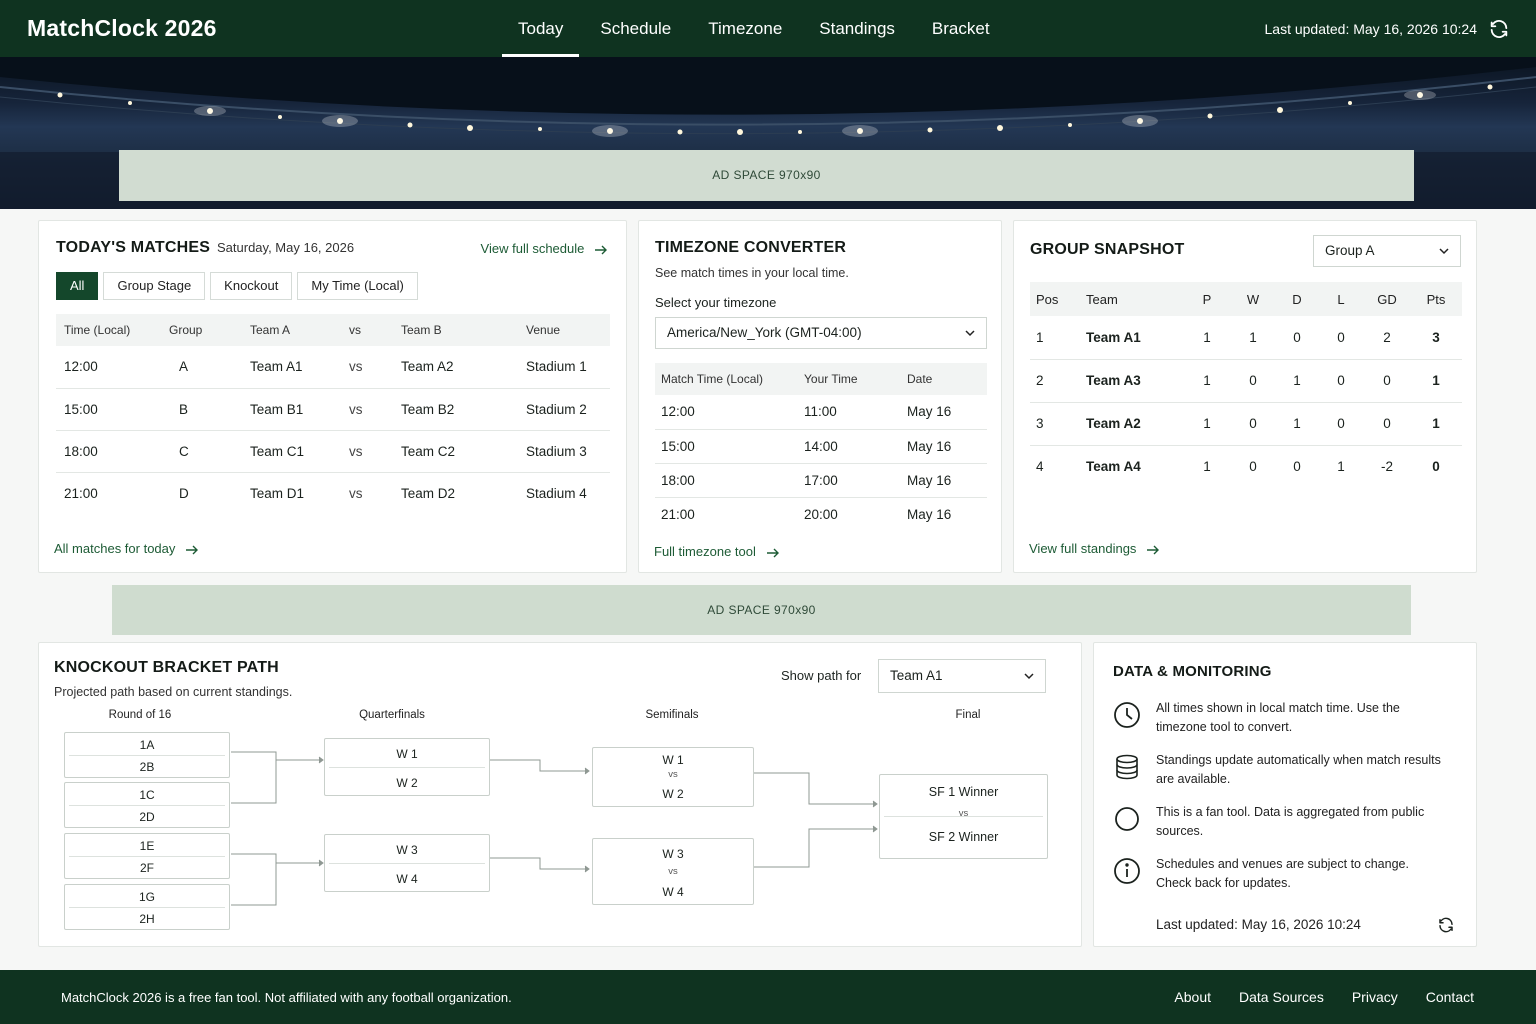  Describe the element at coordinates (1207, 424) in the screenshot. I see `standing-played: 1` at that location.